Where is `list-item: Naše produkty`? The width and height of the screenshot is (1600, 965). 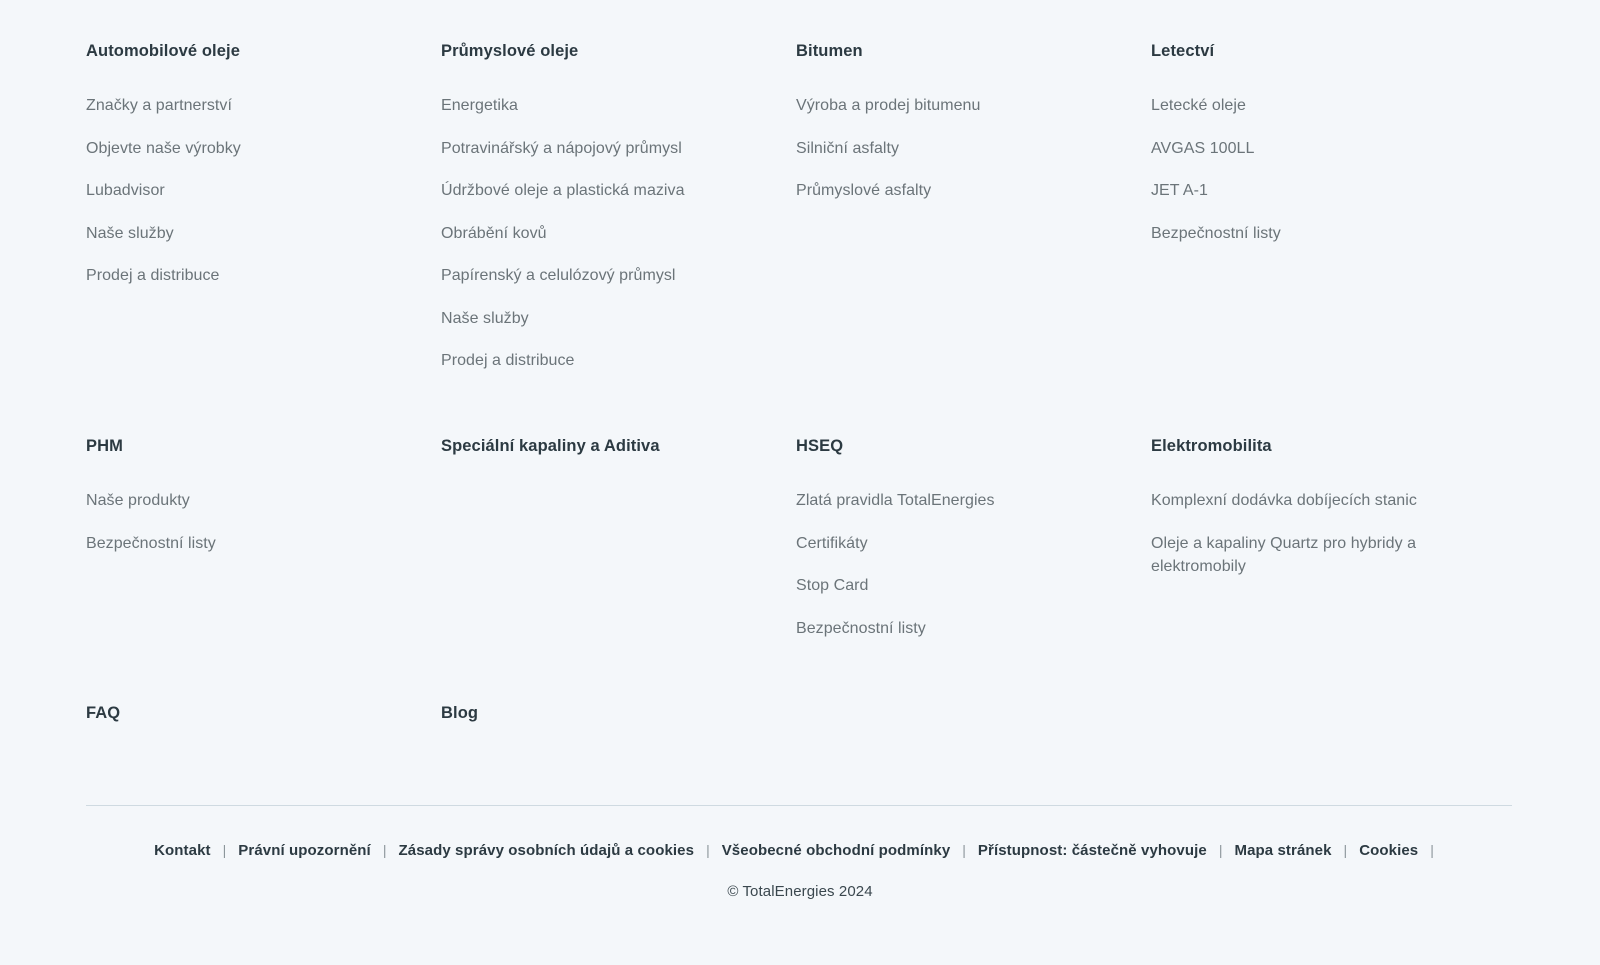
list-item: Naše produkty is located at coordinates (249, 500).